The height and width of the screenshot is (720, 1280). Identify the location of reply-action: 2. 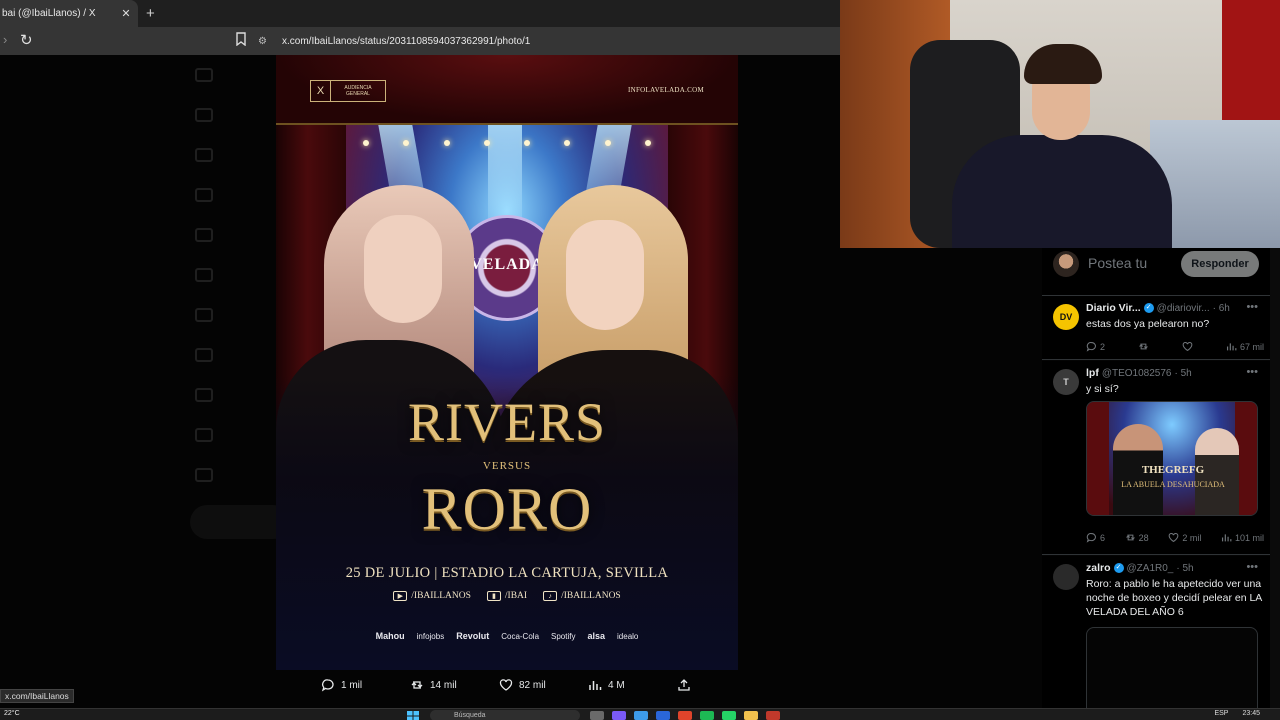
(1095, 346).